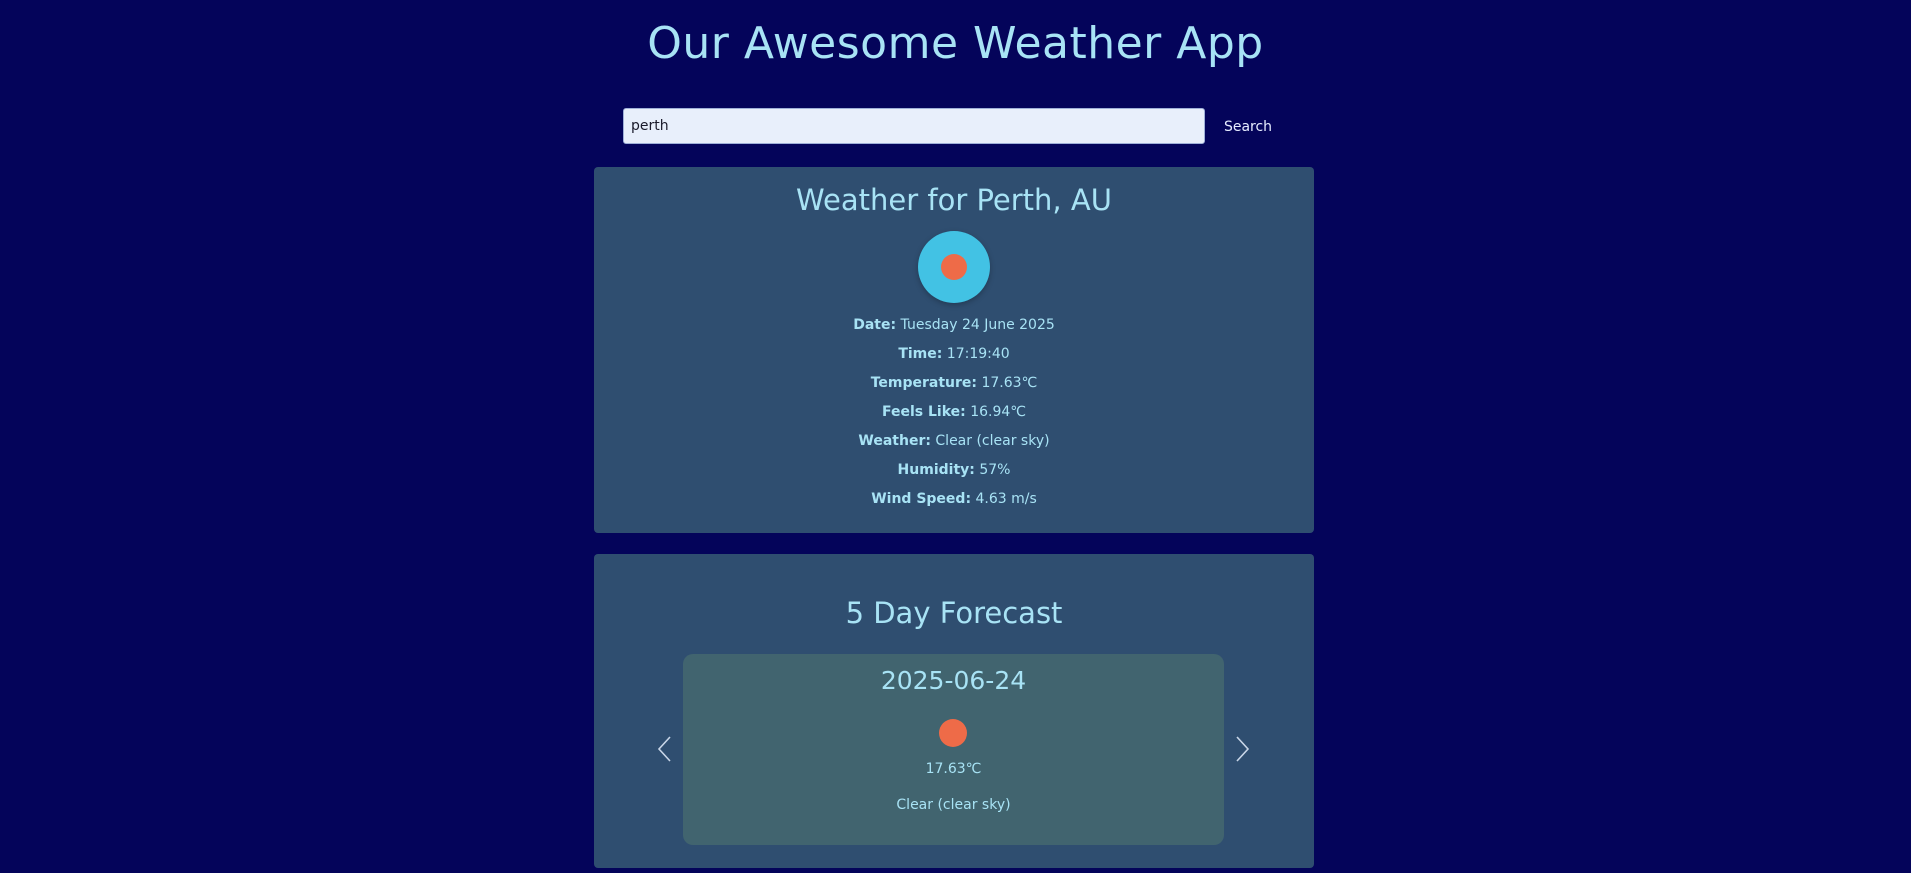 This screenshot has height=873, width=1911. I want to click on detail-humidity: Humidity: 57%, so click(954, 470).